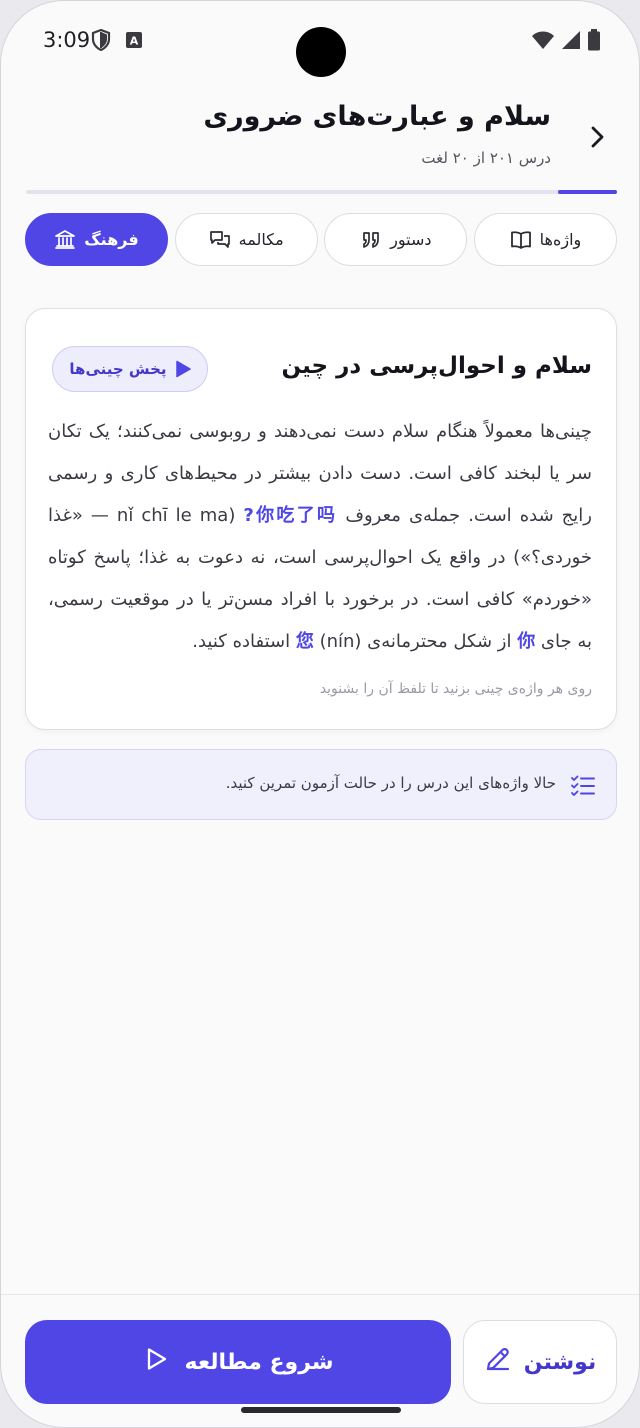 The image size is (640, 1428). I want to click on home-indicator, so click(321, 1410).